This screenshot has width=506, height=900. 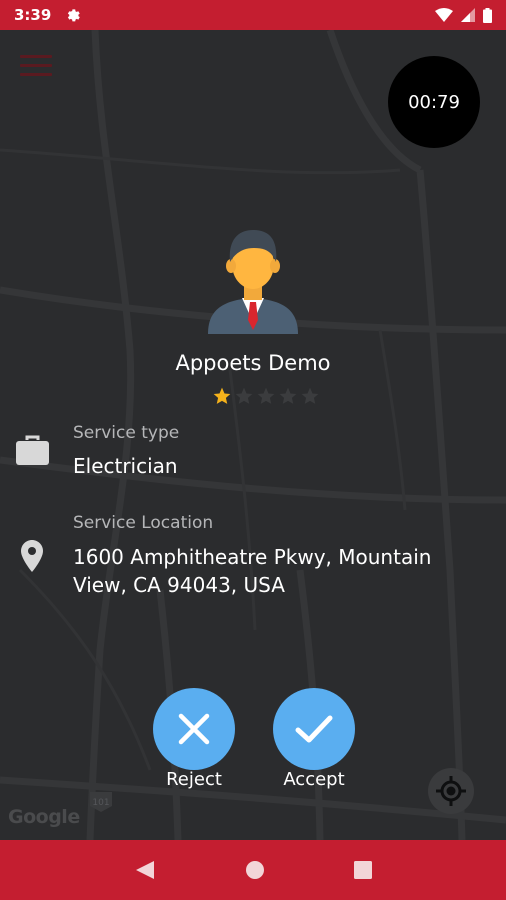 What do you see at coordinates (444, 15) in the screenshot?
I see `wifi-icon` at bounding box center [444, 15].